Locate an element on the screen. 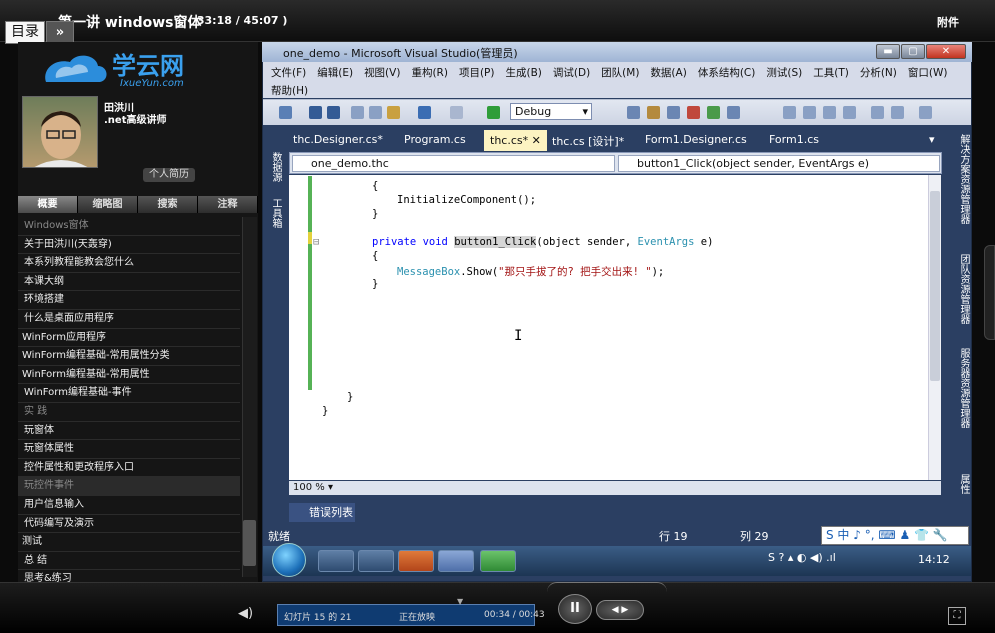 This screenshot has height=633, width=995. outdent-icon is located at coordinates (897, 112).